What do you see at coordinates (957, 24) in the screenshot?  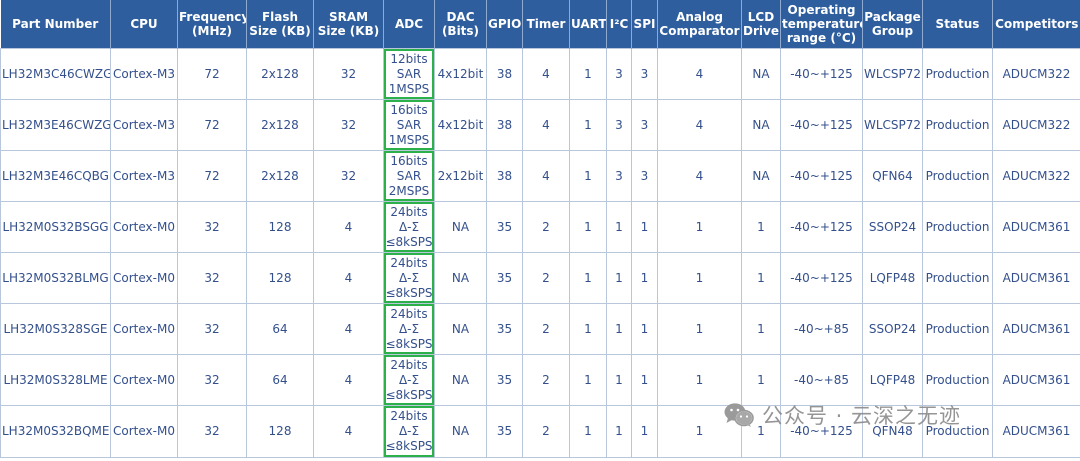 I see `col-header-status: Status` at bounding box center [957, 24].